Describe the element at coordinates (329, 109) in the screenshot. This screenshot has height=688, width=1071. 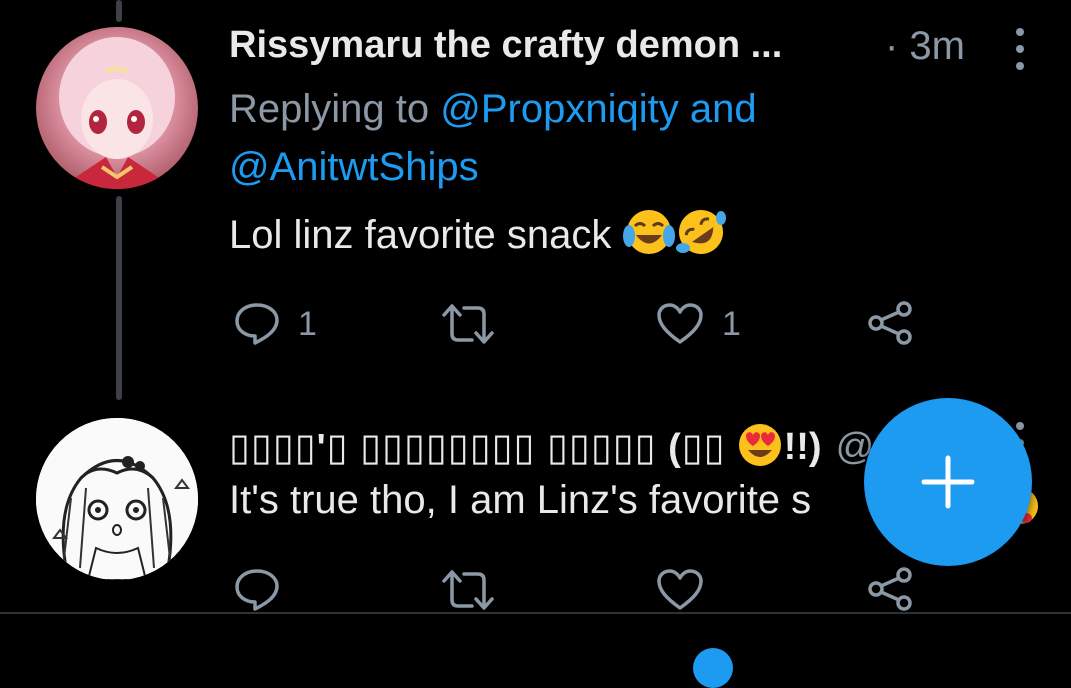
I see `replying-to-label: Replying to` at that location.